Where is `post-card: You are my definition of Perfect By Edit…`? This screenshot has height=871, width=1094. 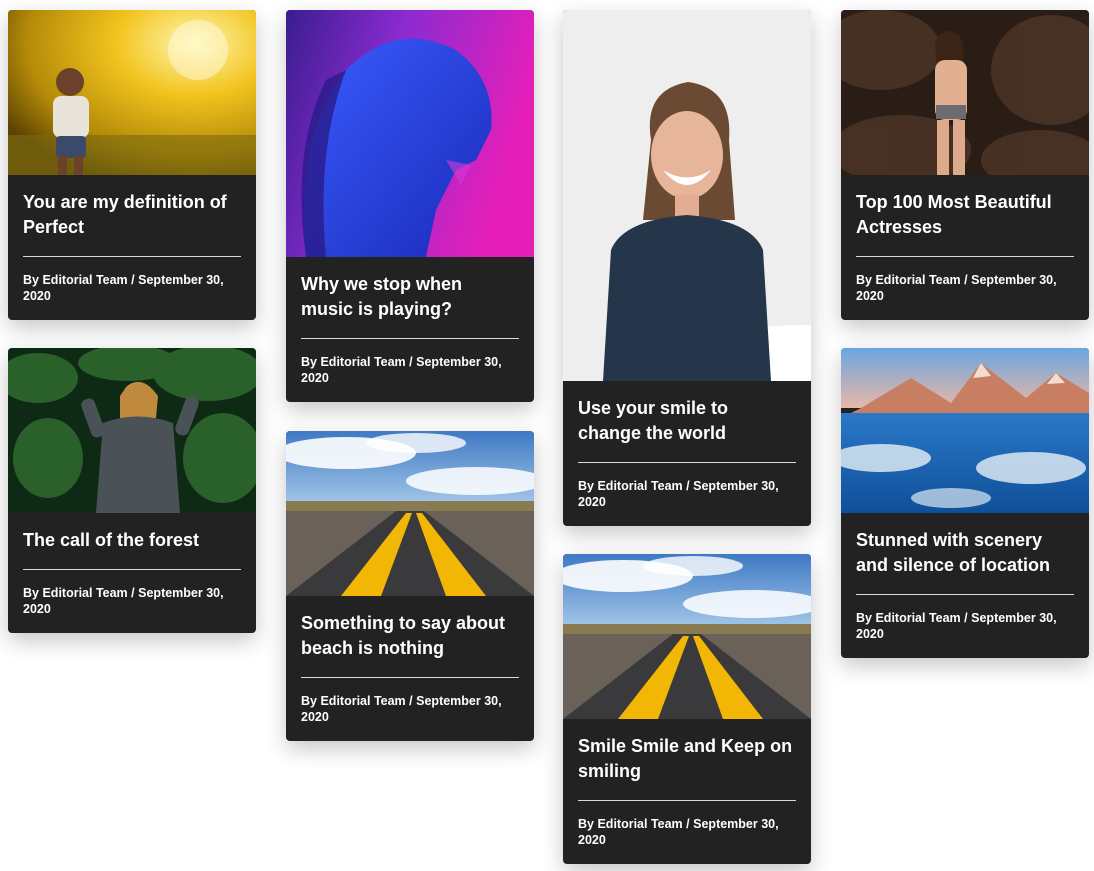 post-card: You are my definition of Perfect By Edit… is located at coordinates (132, 165).